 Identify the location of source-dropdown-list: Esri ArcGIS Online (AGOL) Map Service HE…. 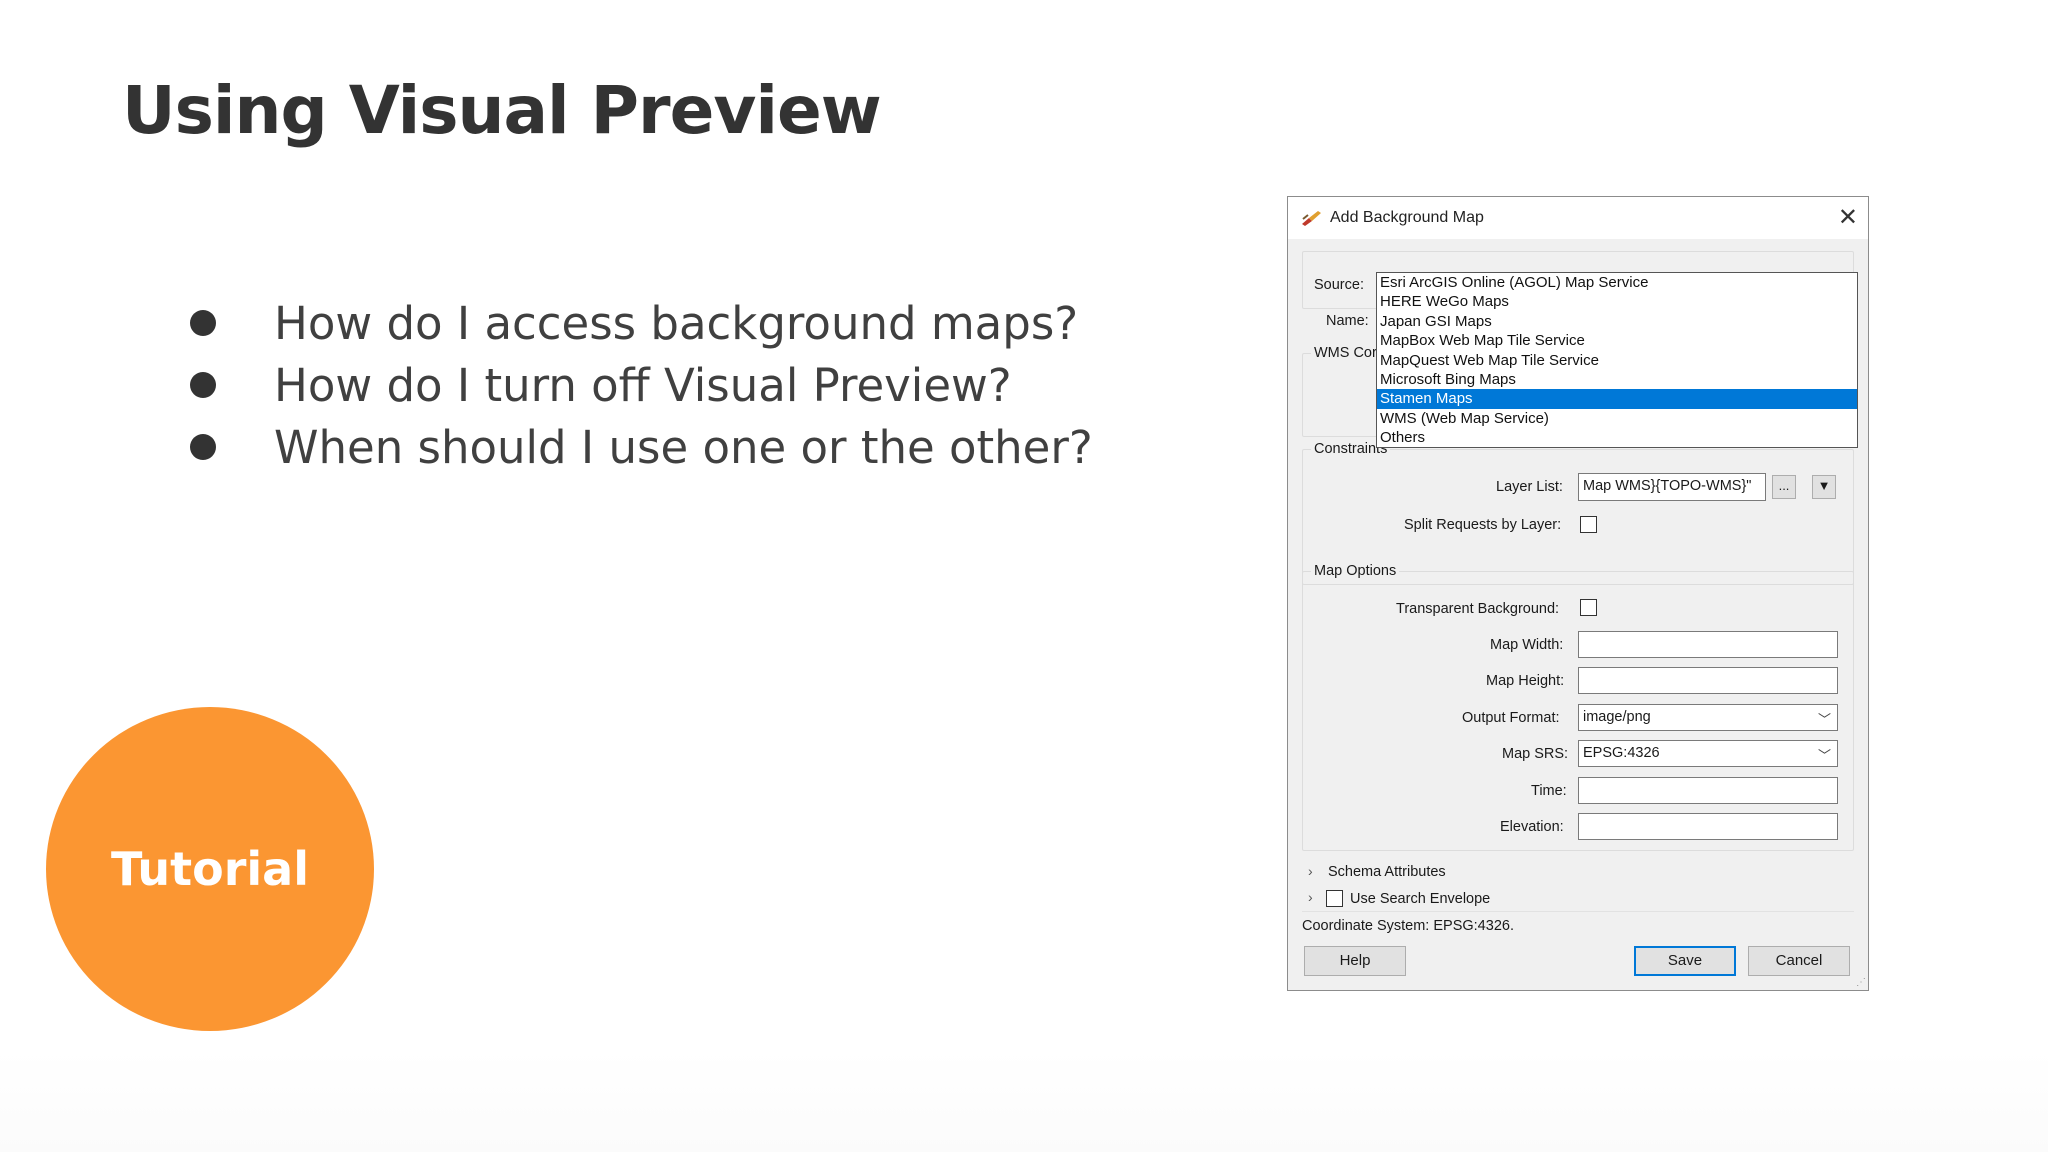
(1617, 360).